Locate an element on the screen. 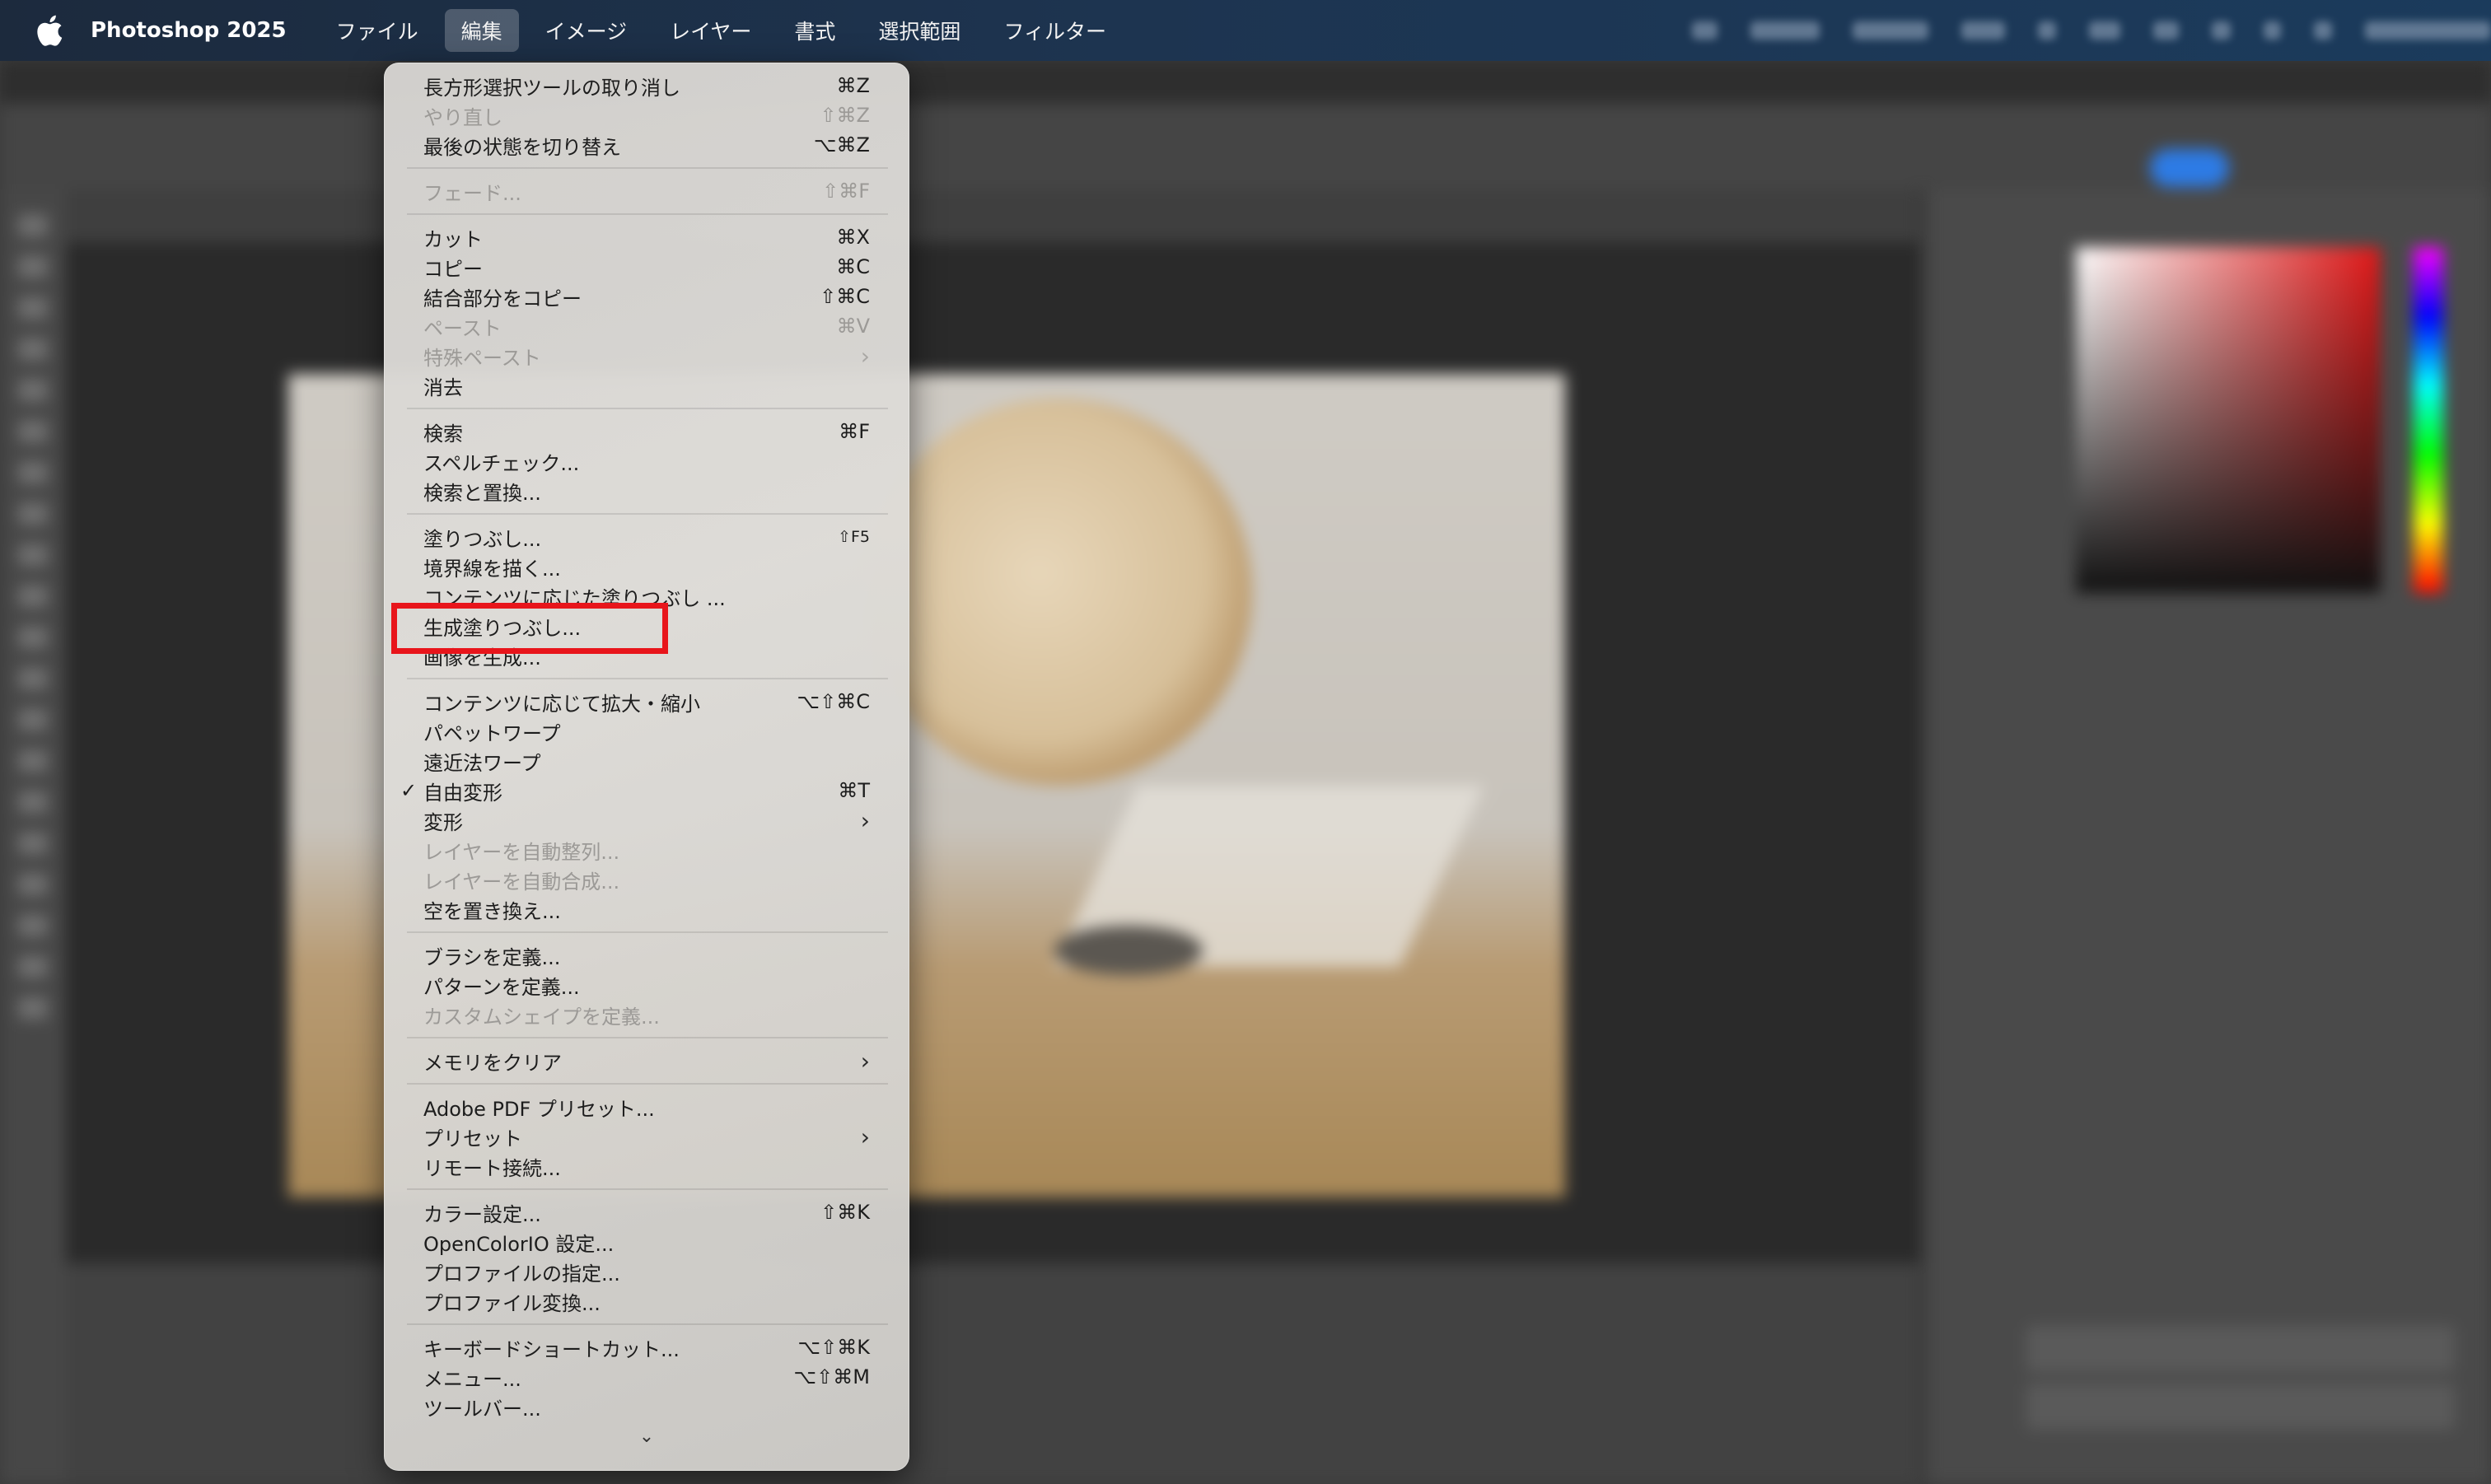 The height and width of the screenshot is (1484, 2491). timeline-panel is located at coordinates (992, 1373).